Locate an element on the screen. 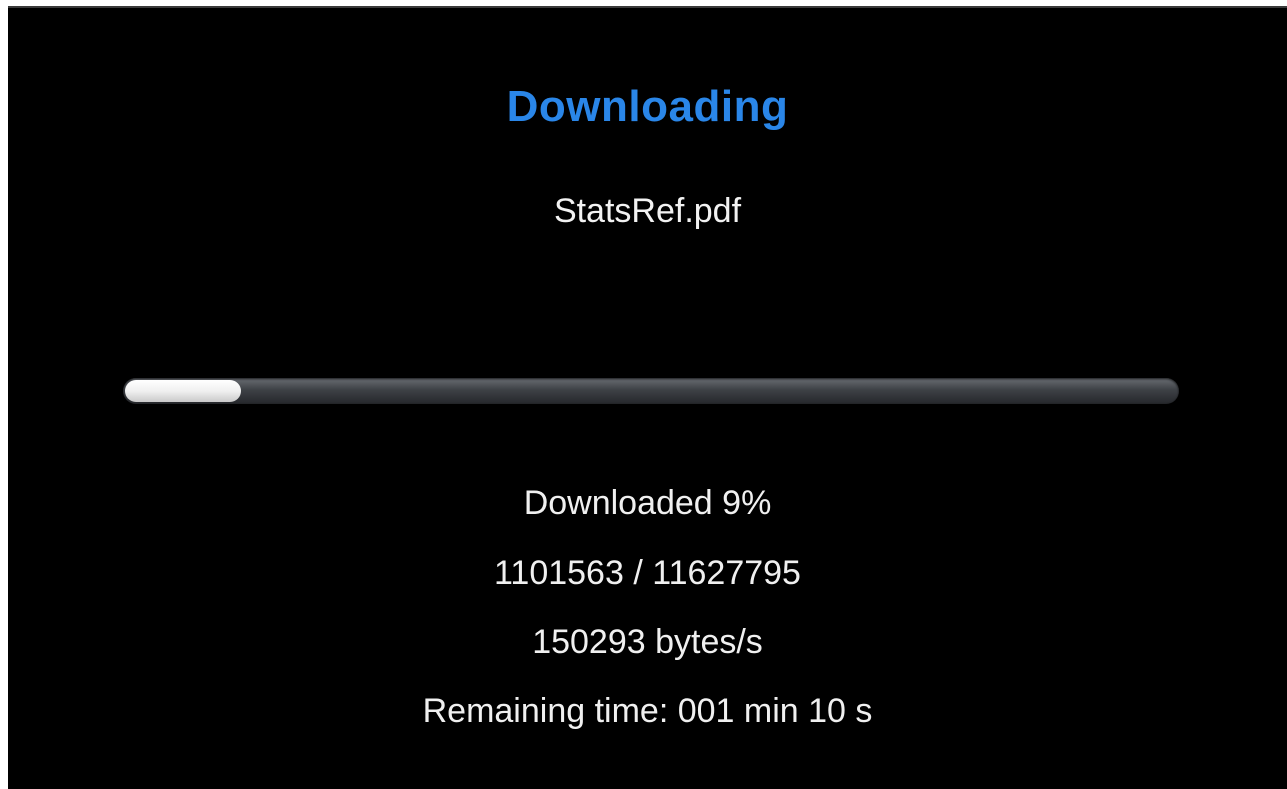  dialog-title: Downloading is located at coordinates (647, 106).